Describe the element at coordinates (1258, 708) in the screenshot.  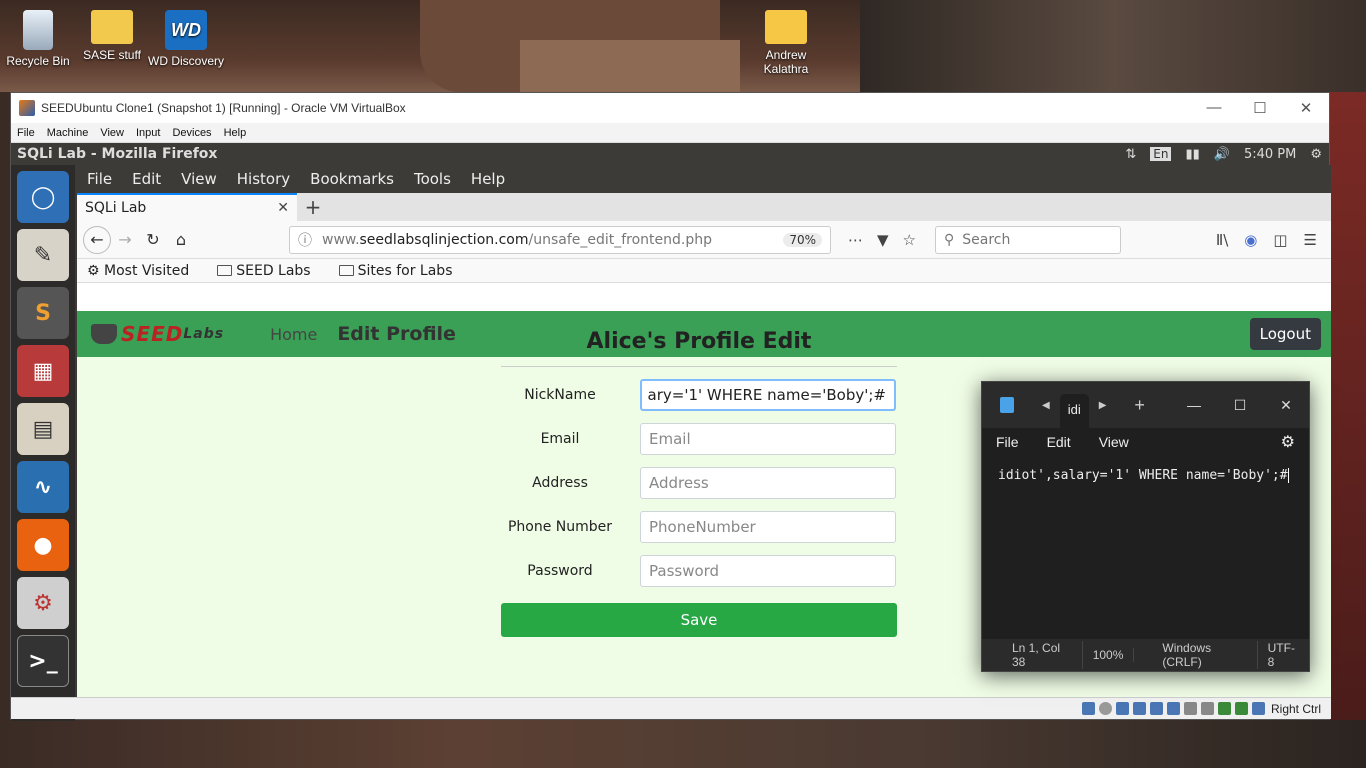
I see `keyboard-icon` at that location.